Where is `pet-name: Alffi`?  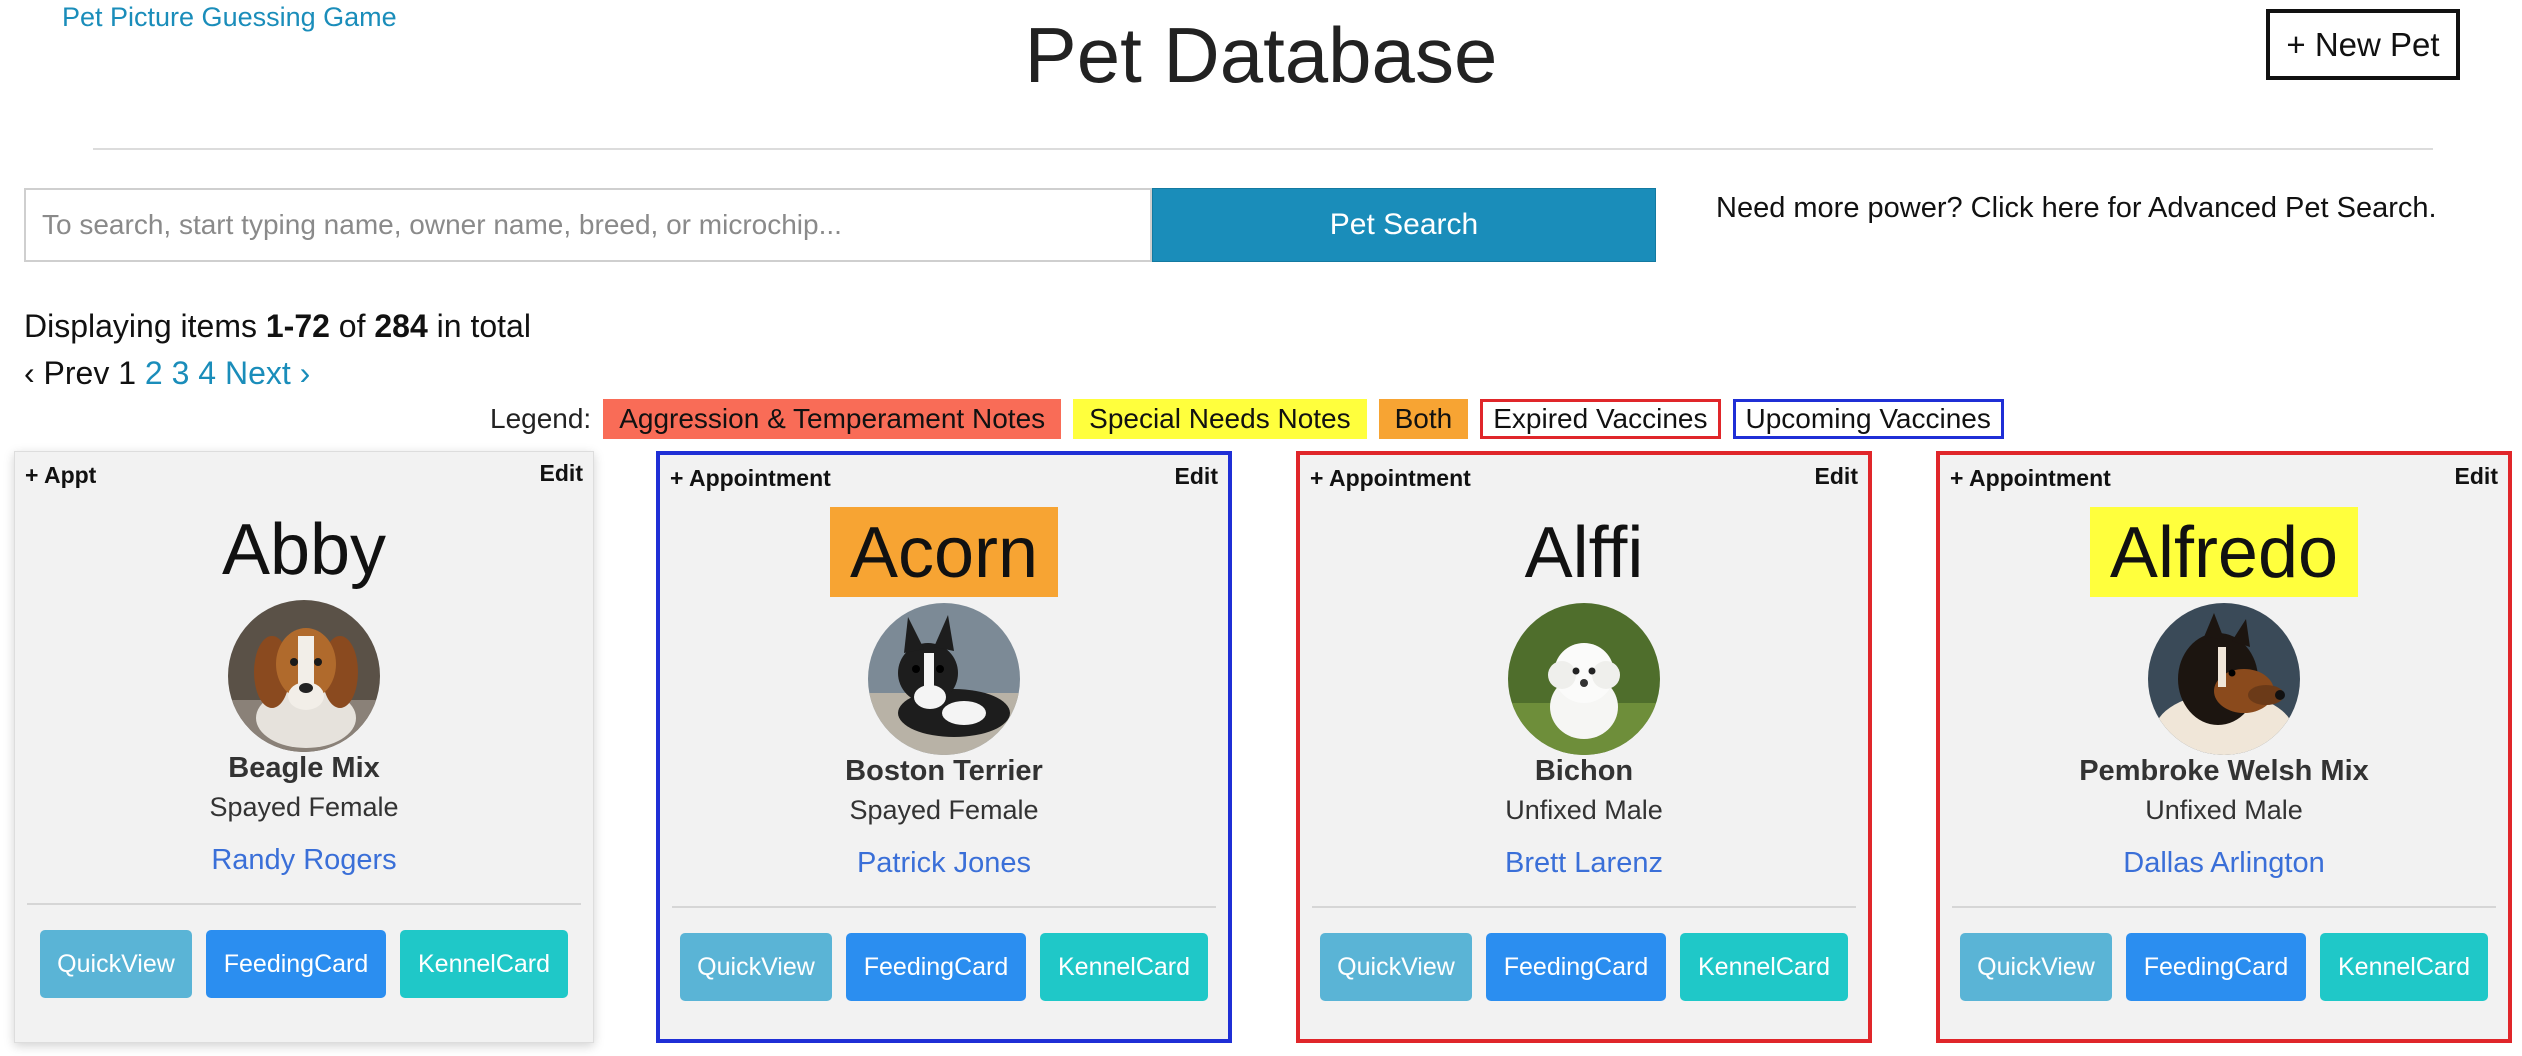 pet-name: Alffi is located at coordinates (1584, 552).